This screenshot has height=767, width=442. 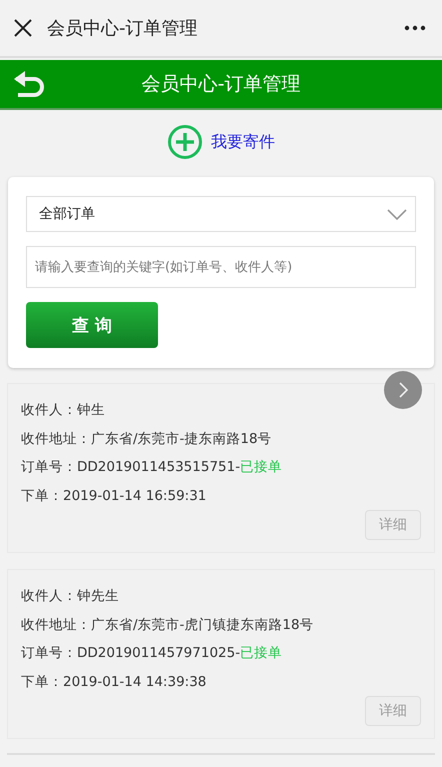 What do you see at coordinates (221, 84) in the screenshot?
I see `page-title: 会员中心-订单管理` at bounding box center [221, 84].